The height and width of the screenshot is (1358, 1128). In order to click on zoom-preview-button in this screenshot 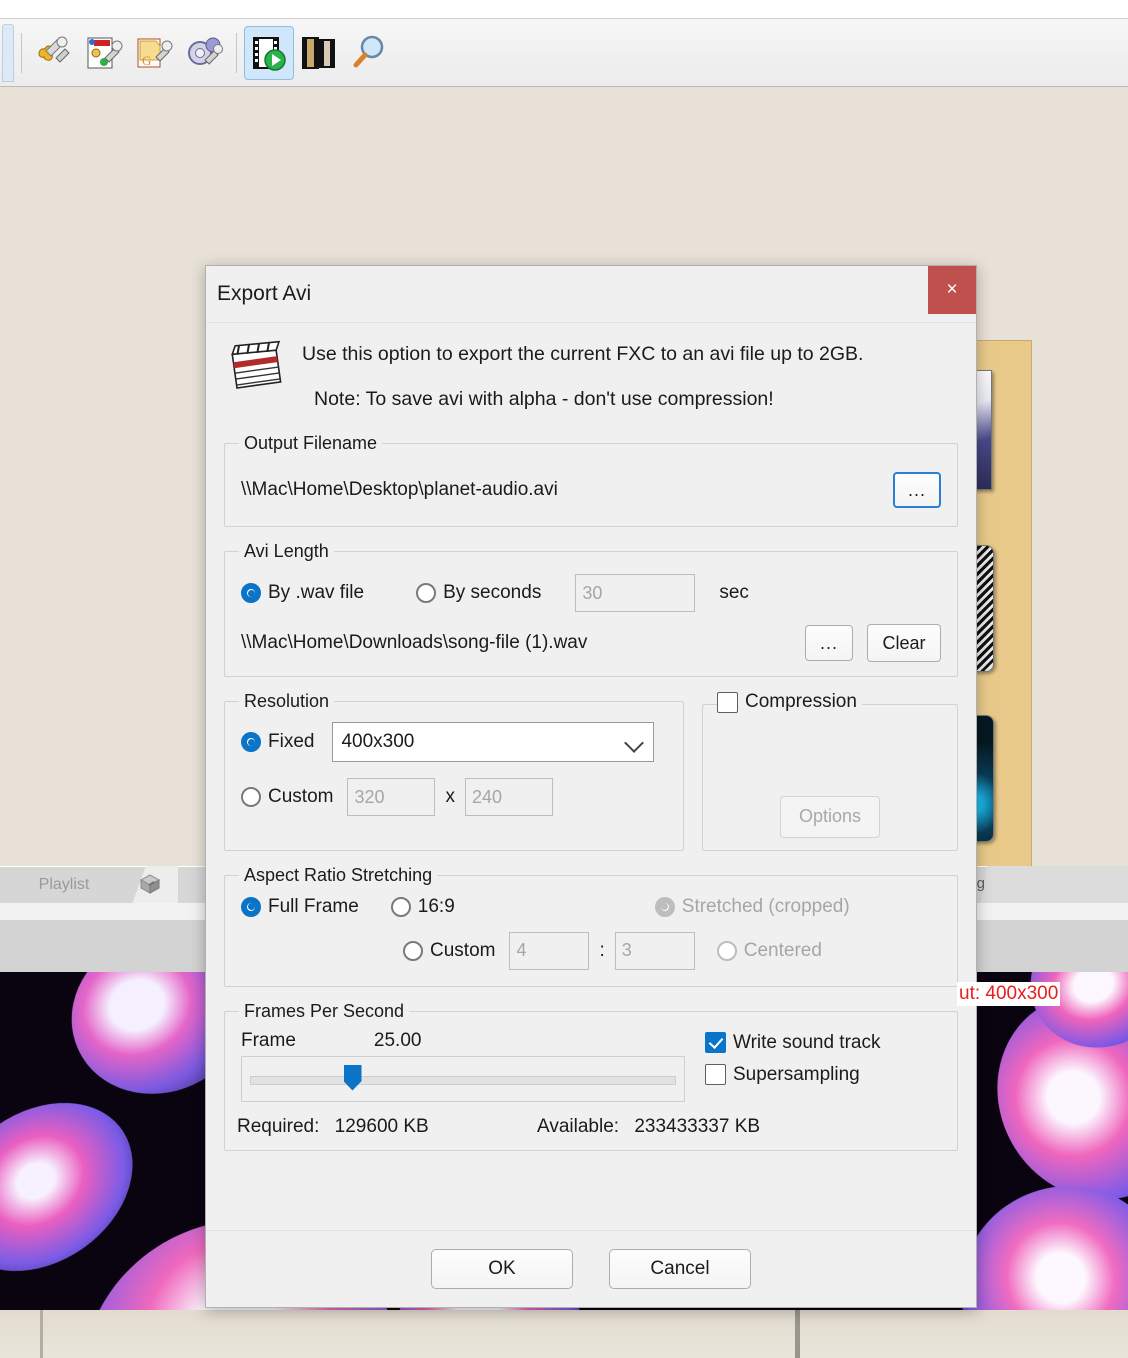, I will do `click(369, 53)`.